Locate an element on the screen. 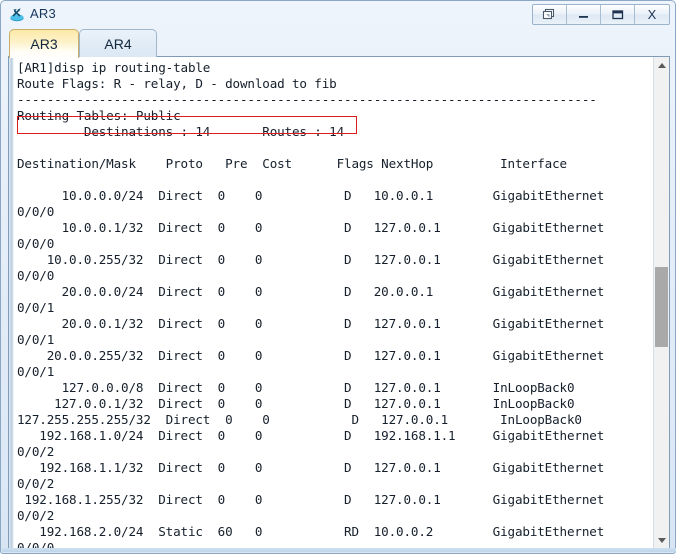  terminal-left-rail is located at coordinates (11, 303).